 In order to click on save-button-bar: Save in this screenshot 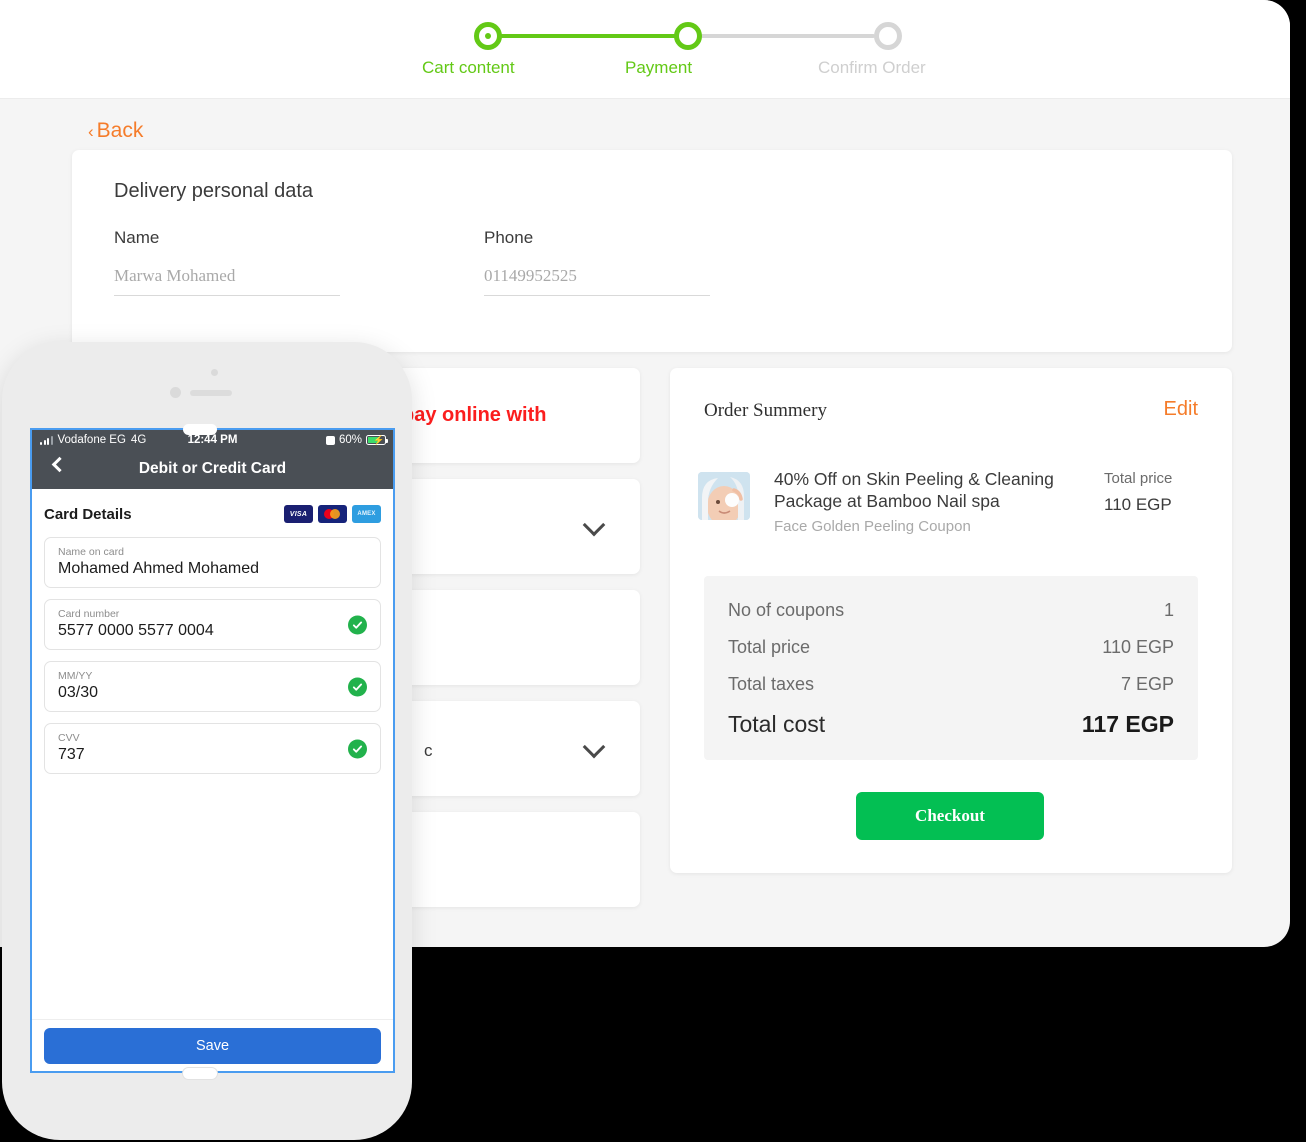, I will do `click(212, 1045)`.